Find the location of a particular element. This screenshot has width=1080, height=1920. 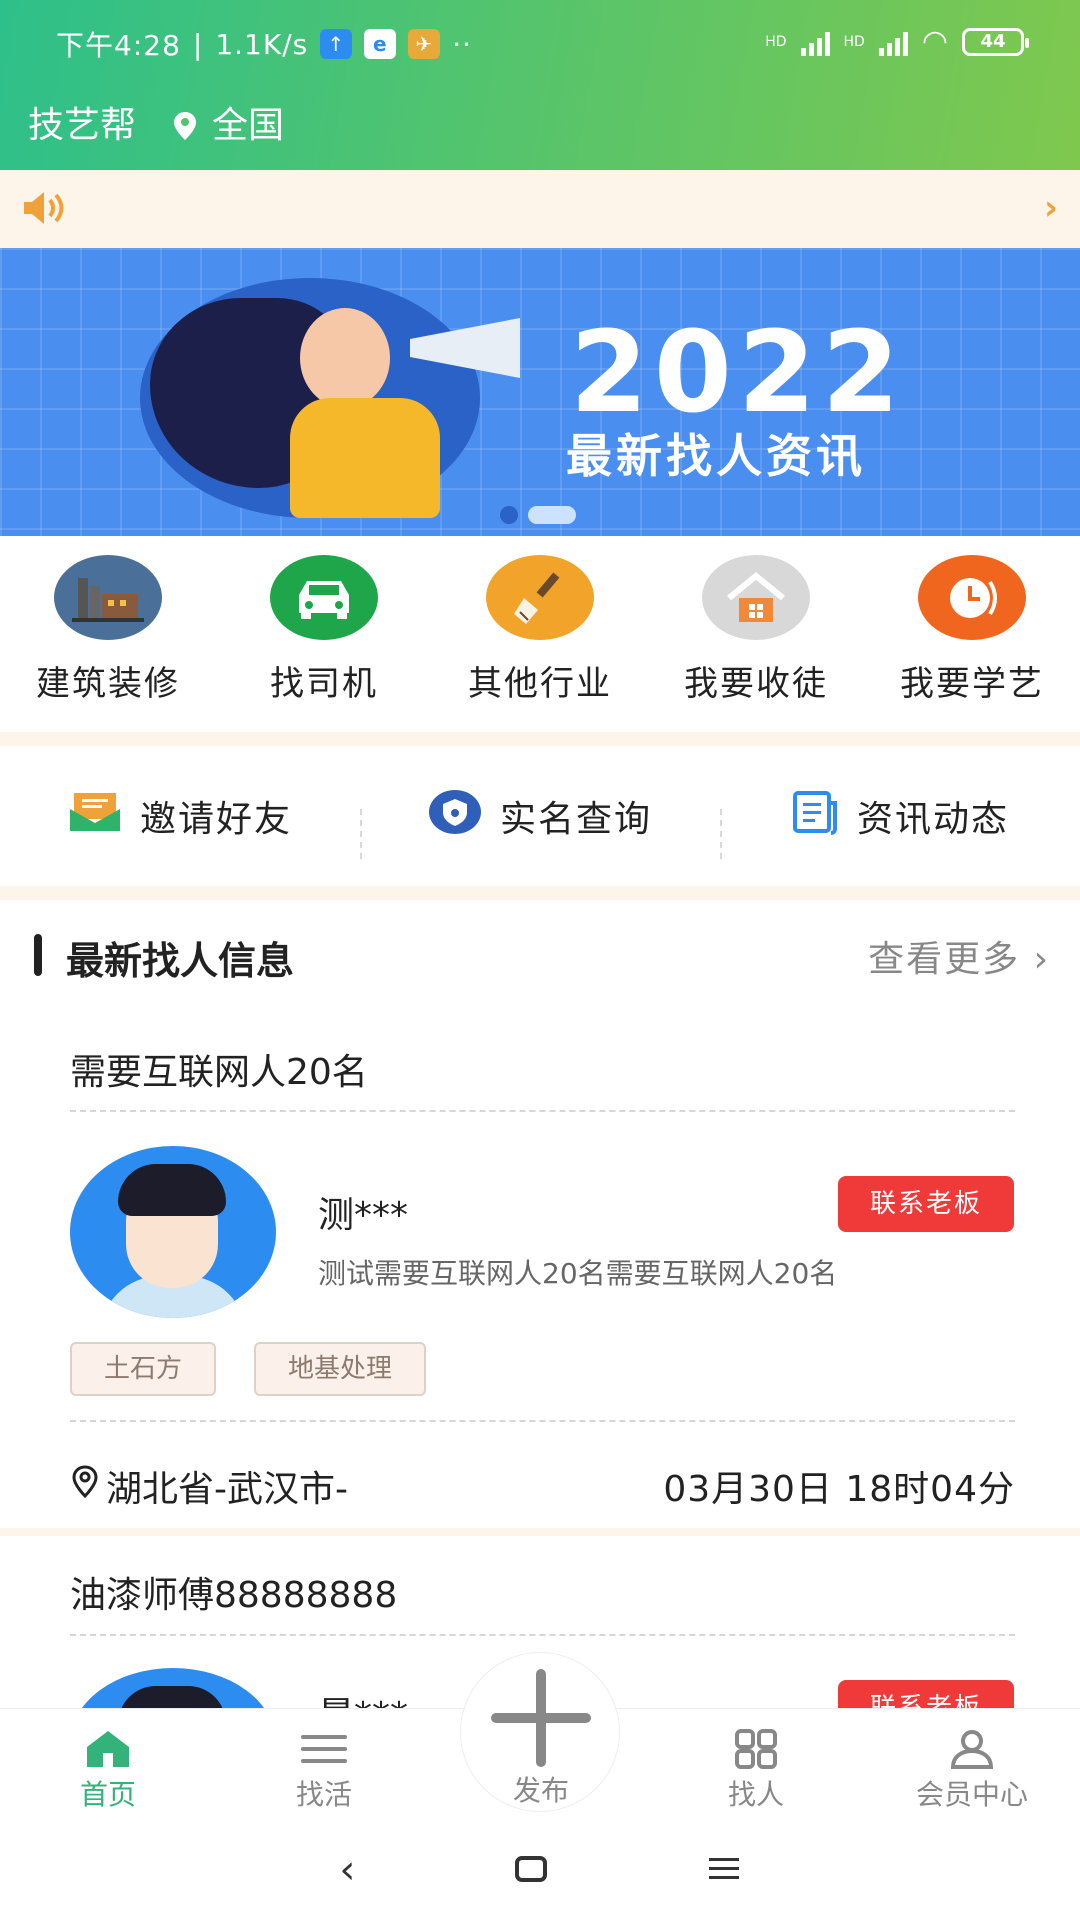

nav-find-work: 找活 is located at coordinates (324, 1764).